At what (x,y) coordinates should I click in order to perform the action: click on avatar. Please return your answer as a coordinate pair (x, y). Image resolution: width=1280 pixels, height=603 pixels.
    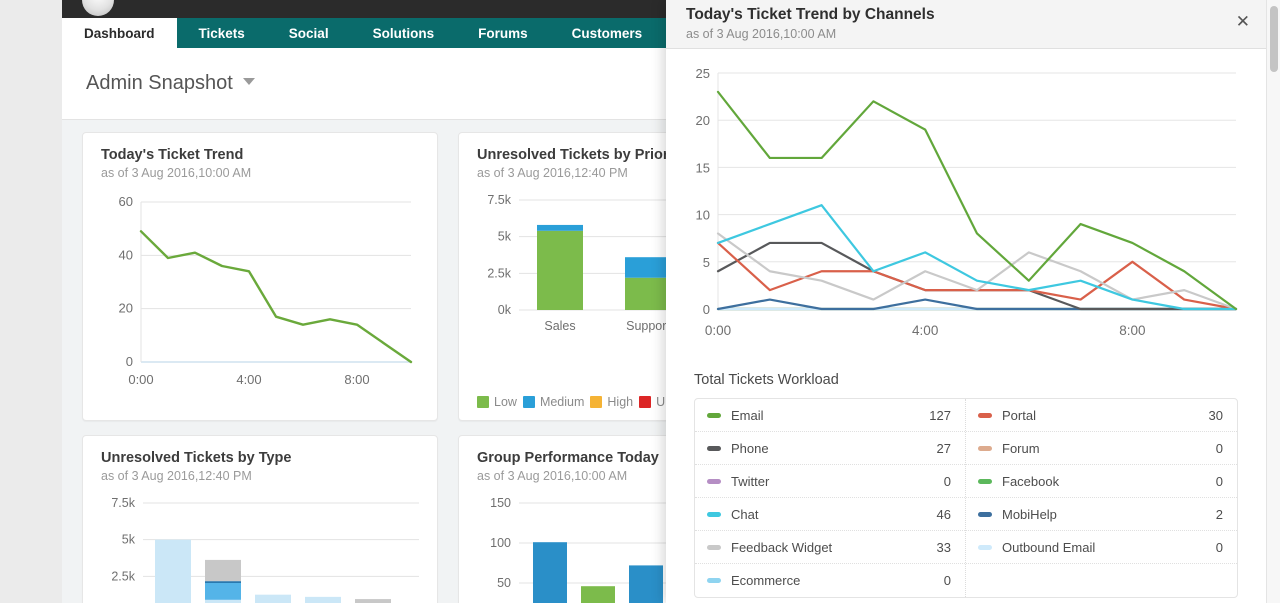
    Looking at the image, I should click on (98, 8).